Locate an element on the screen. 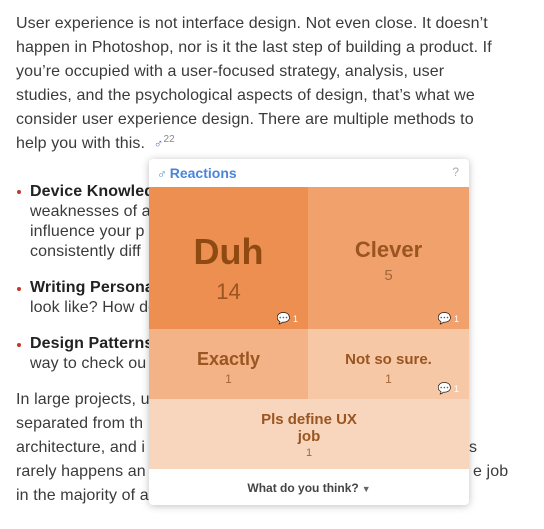 This screenshot has width=544, height=529. reaction-tile-clever: Clever 5 💬 1 is located at coordinates (388, 258).